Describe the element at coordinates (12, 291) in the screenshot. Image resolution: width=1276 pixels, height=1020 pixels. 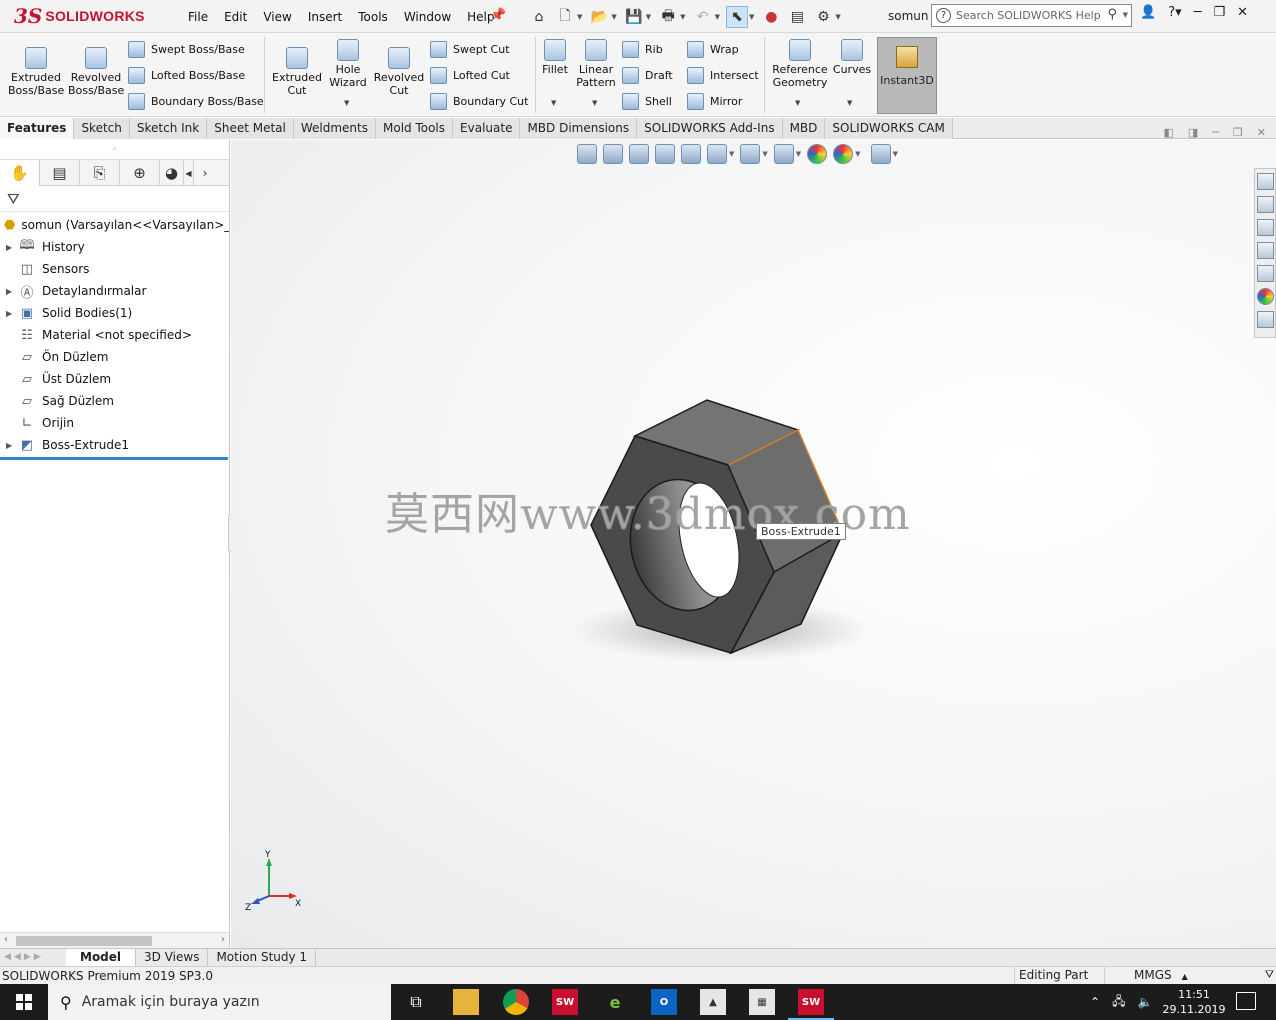
I see `expand-arrow-icon: ▶` at that location.